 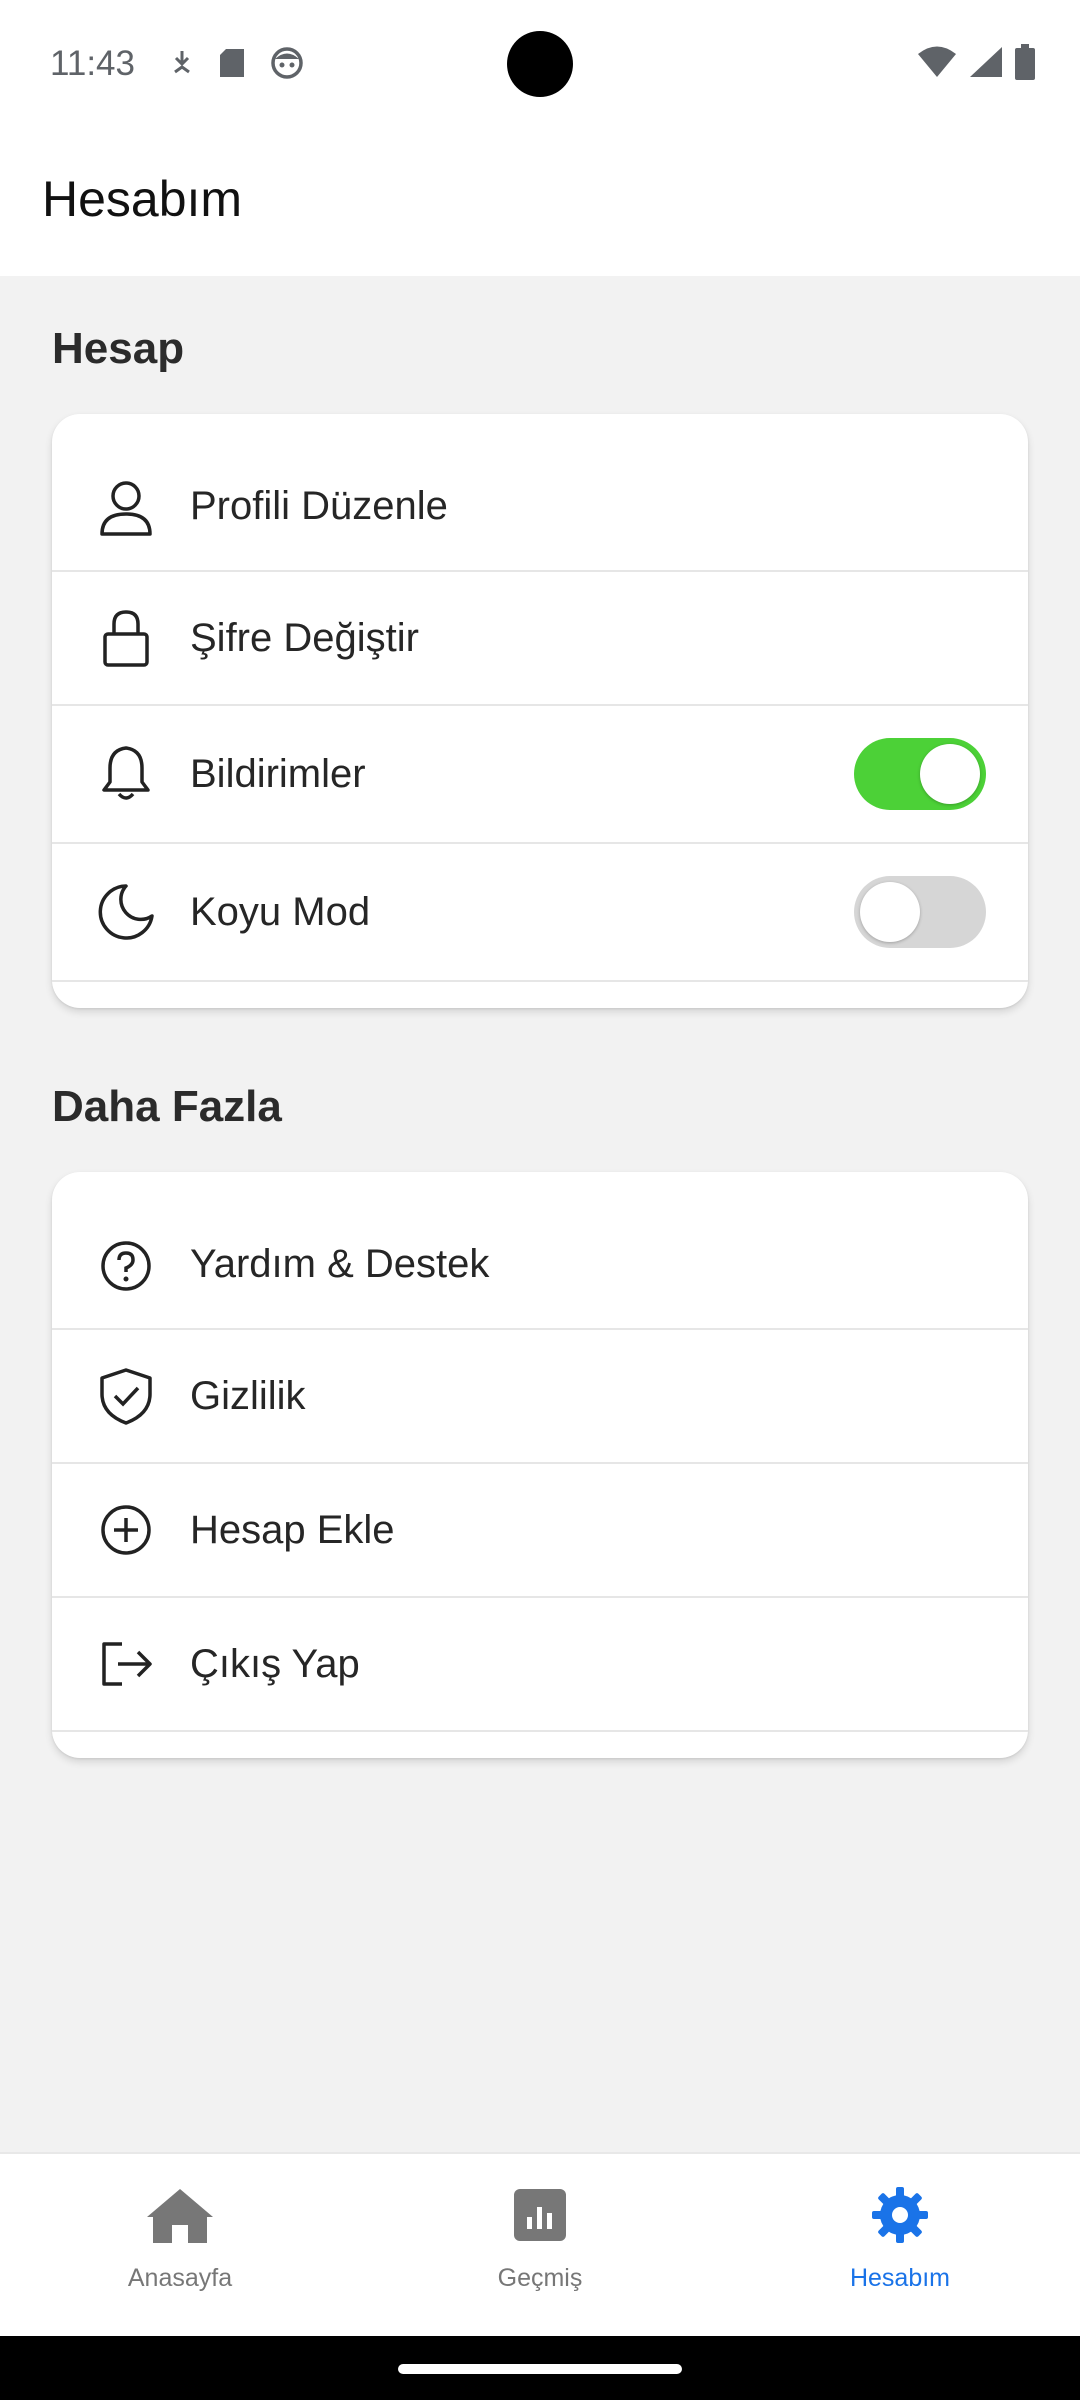 What do you see at coordinates (126, 774) in the screenshot?
I see `bell-icon` at bounding box center [126, 774].